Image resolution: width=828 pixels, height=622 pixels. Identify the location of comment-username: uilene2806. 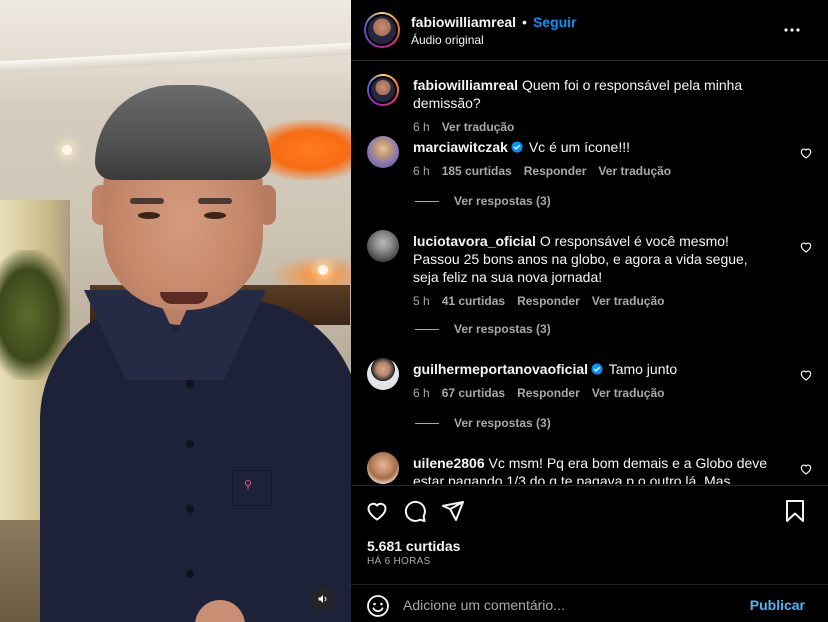
(449, 463).